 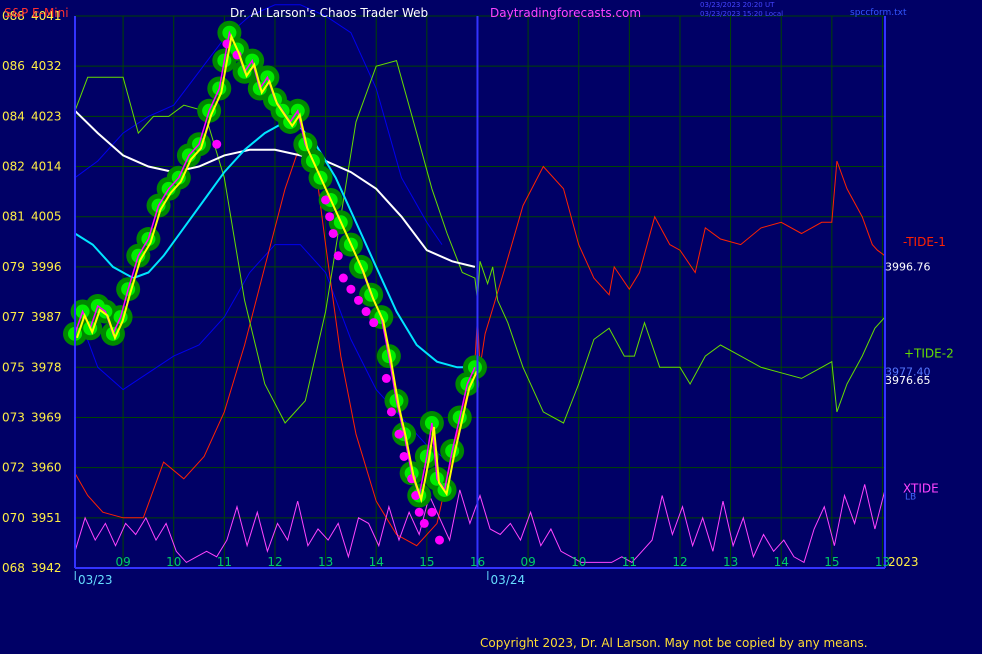 I want to click on y-tick-right: 3978, so click(x=46, y=367).